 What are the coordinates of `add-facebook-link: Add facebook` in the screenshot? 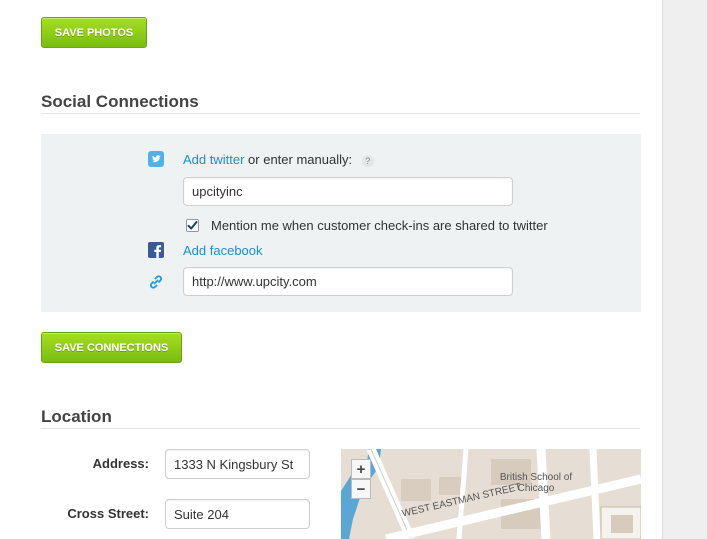 It's located at (223, 250).